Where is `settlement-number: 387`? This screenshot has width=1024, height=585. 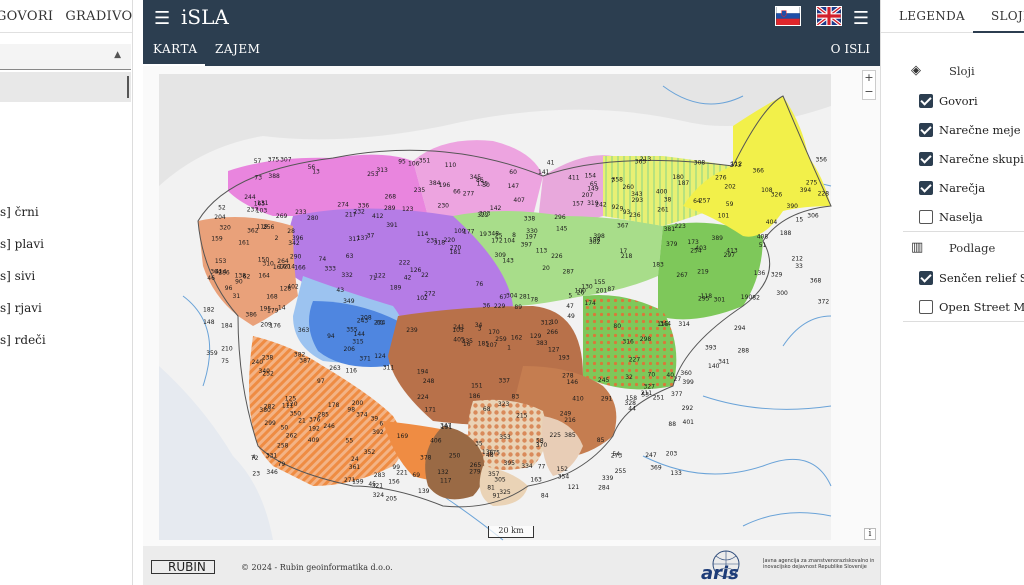
settlement-number: 387 is located at coordinates (305, 360).